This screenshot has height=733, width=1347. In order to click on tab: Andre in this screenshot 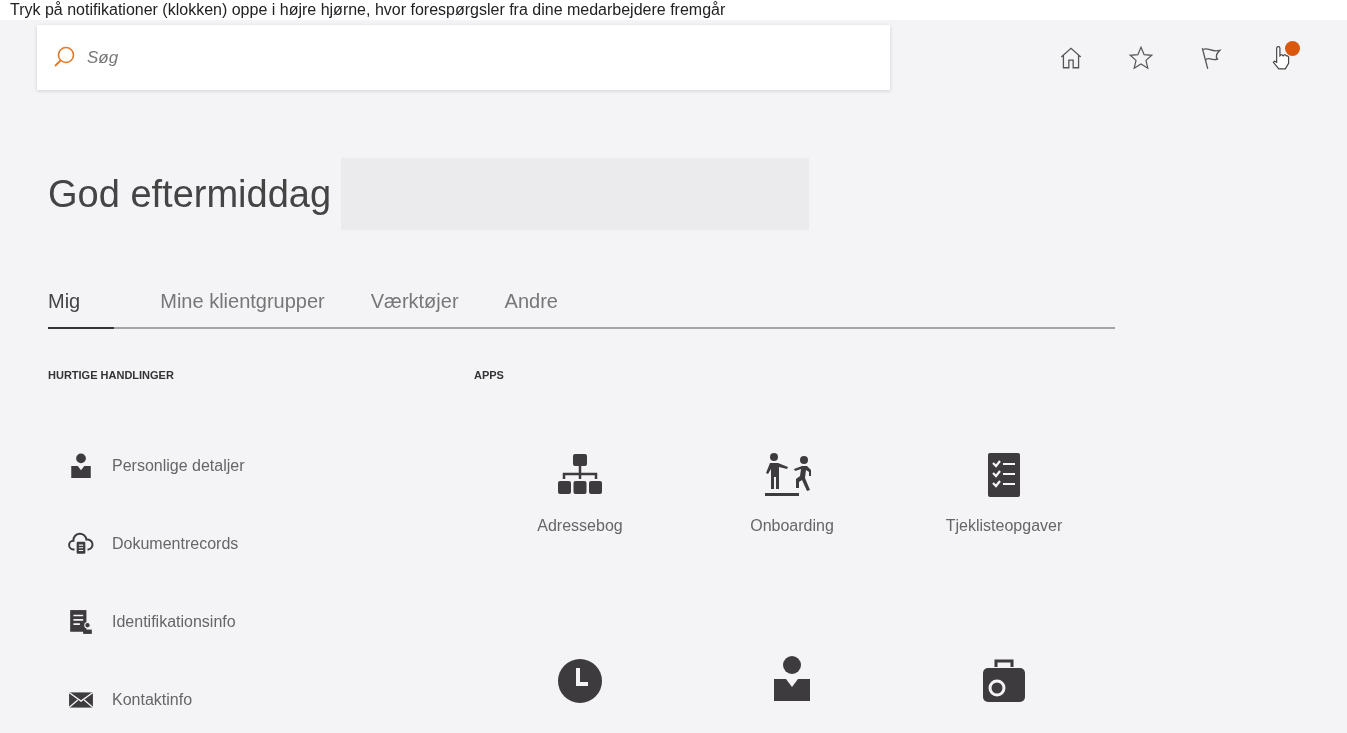, I will do `click(531, 305)`.